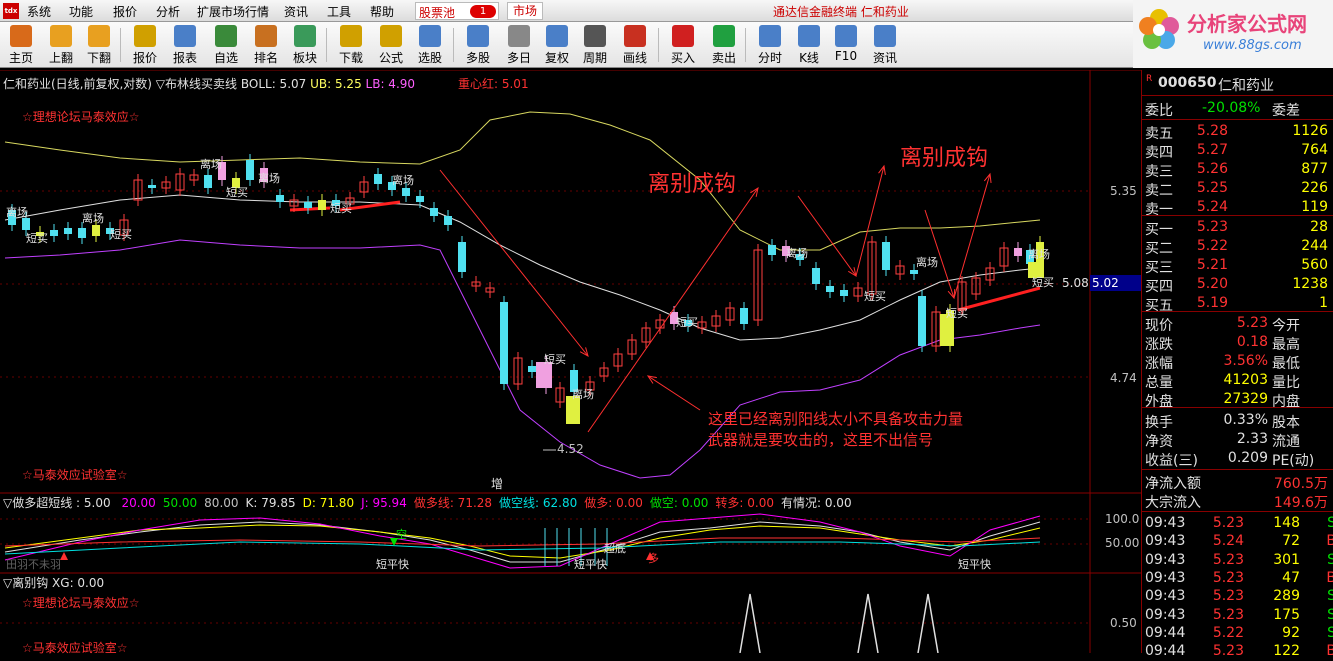  Describe the element at coordinates (1237, 633) in the screenshot. I see `tick-row: 09:44 5.22 92 S` at that location.